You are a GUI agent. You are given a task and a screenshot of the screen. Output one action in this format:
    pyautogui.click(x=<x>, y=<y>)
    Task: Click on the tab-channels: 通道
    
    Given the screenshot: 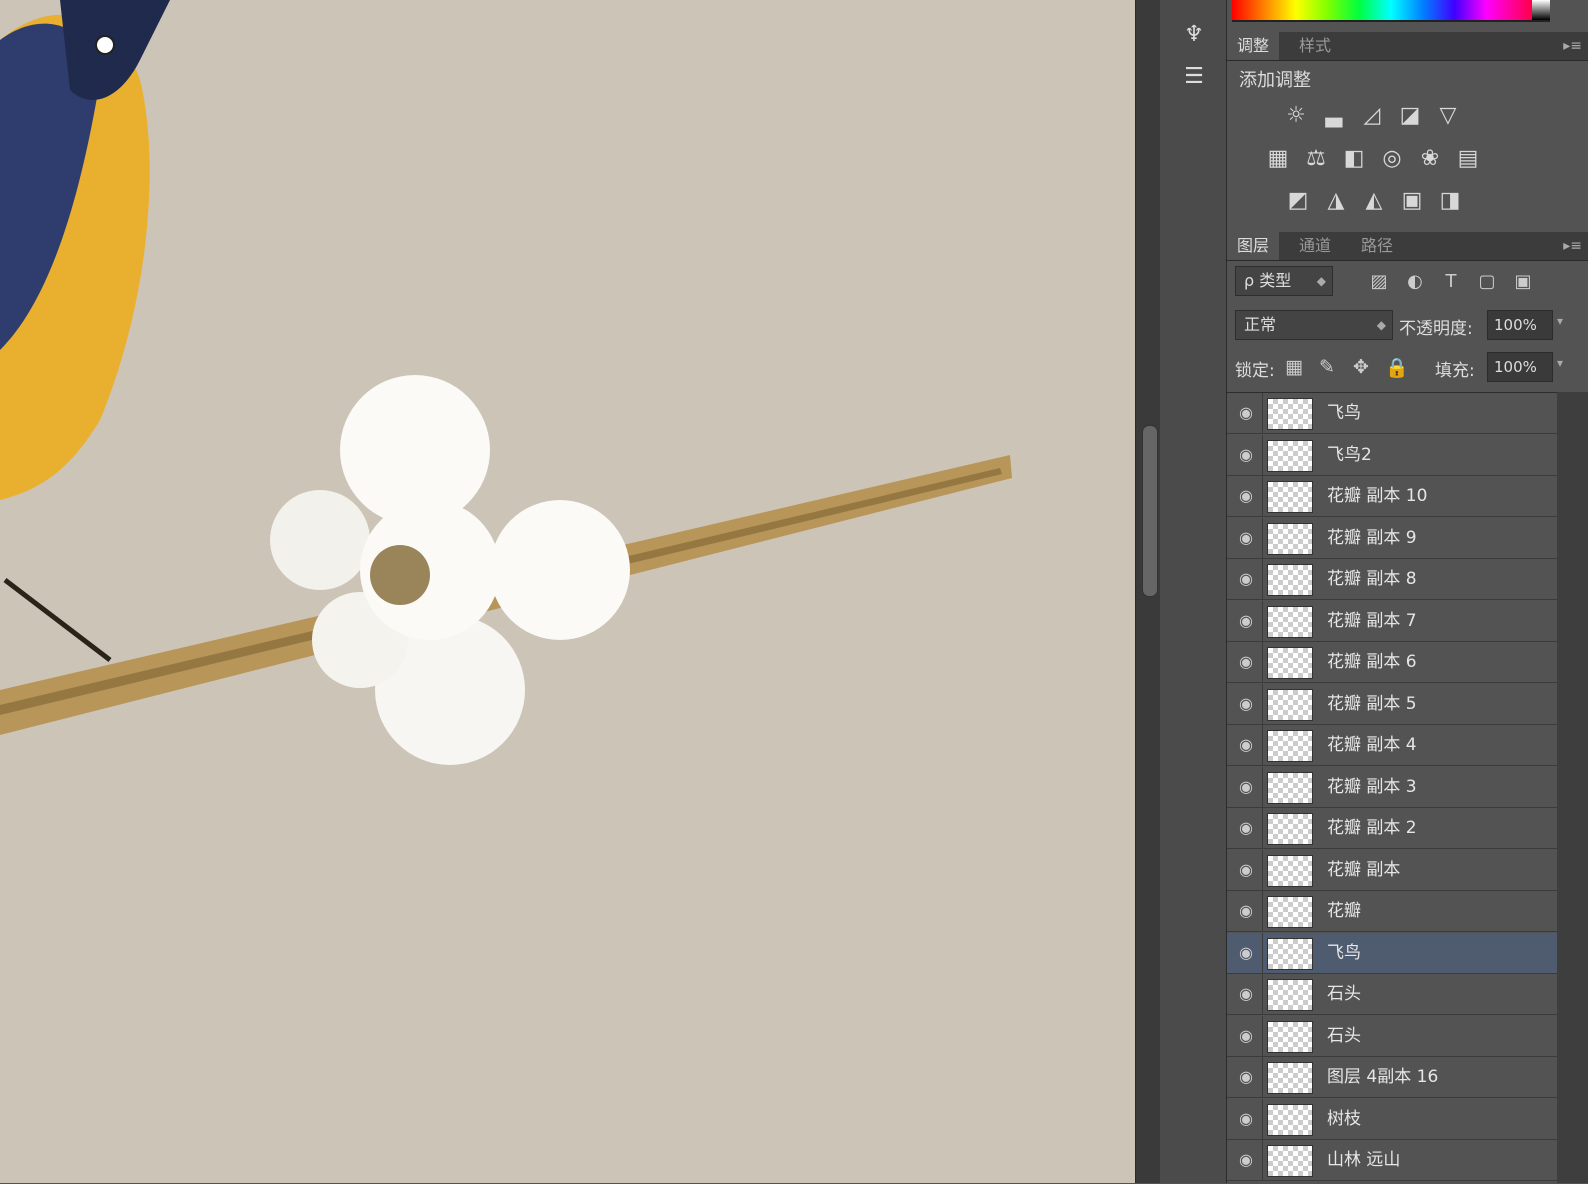 What is the action you would take?
    pyautogui.click(x=1315, y=246)
    